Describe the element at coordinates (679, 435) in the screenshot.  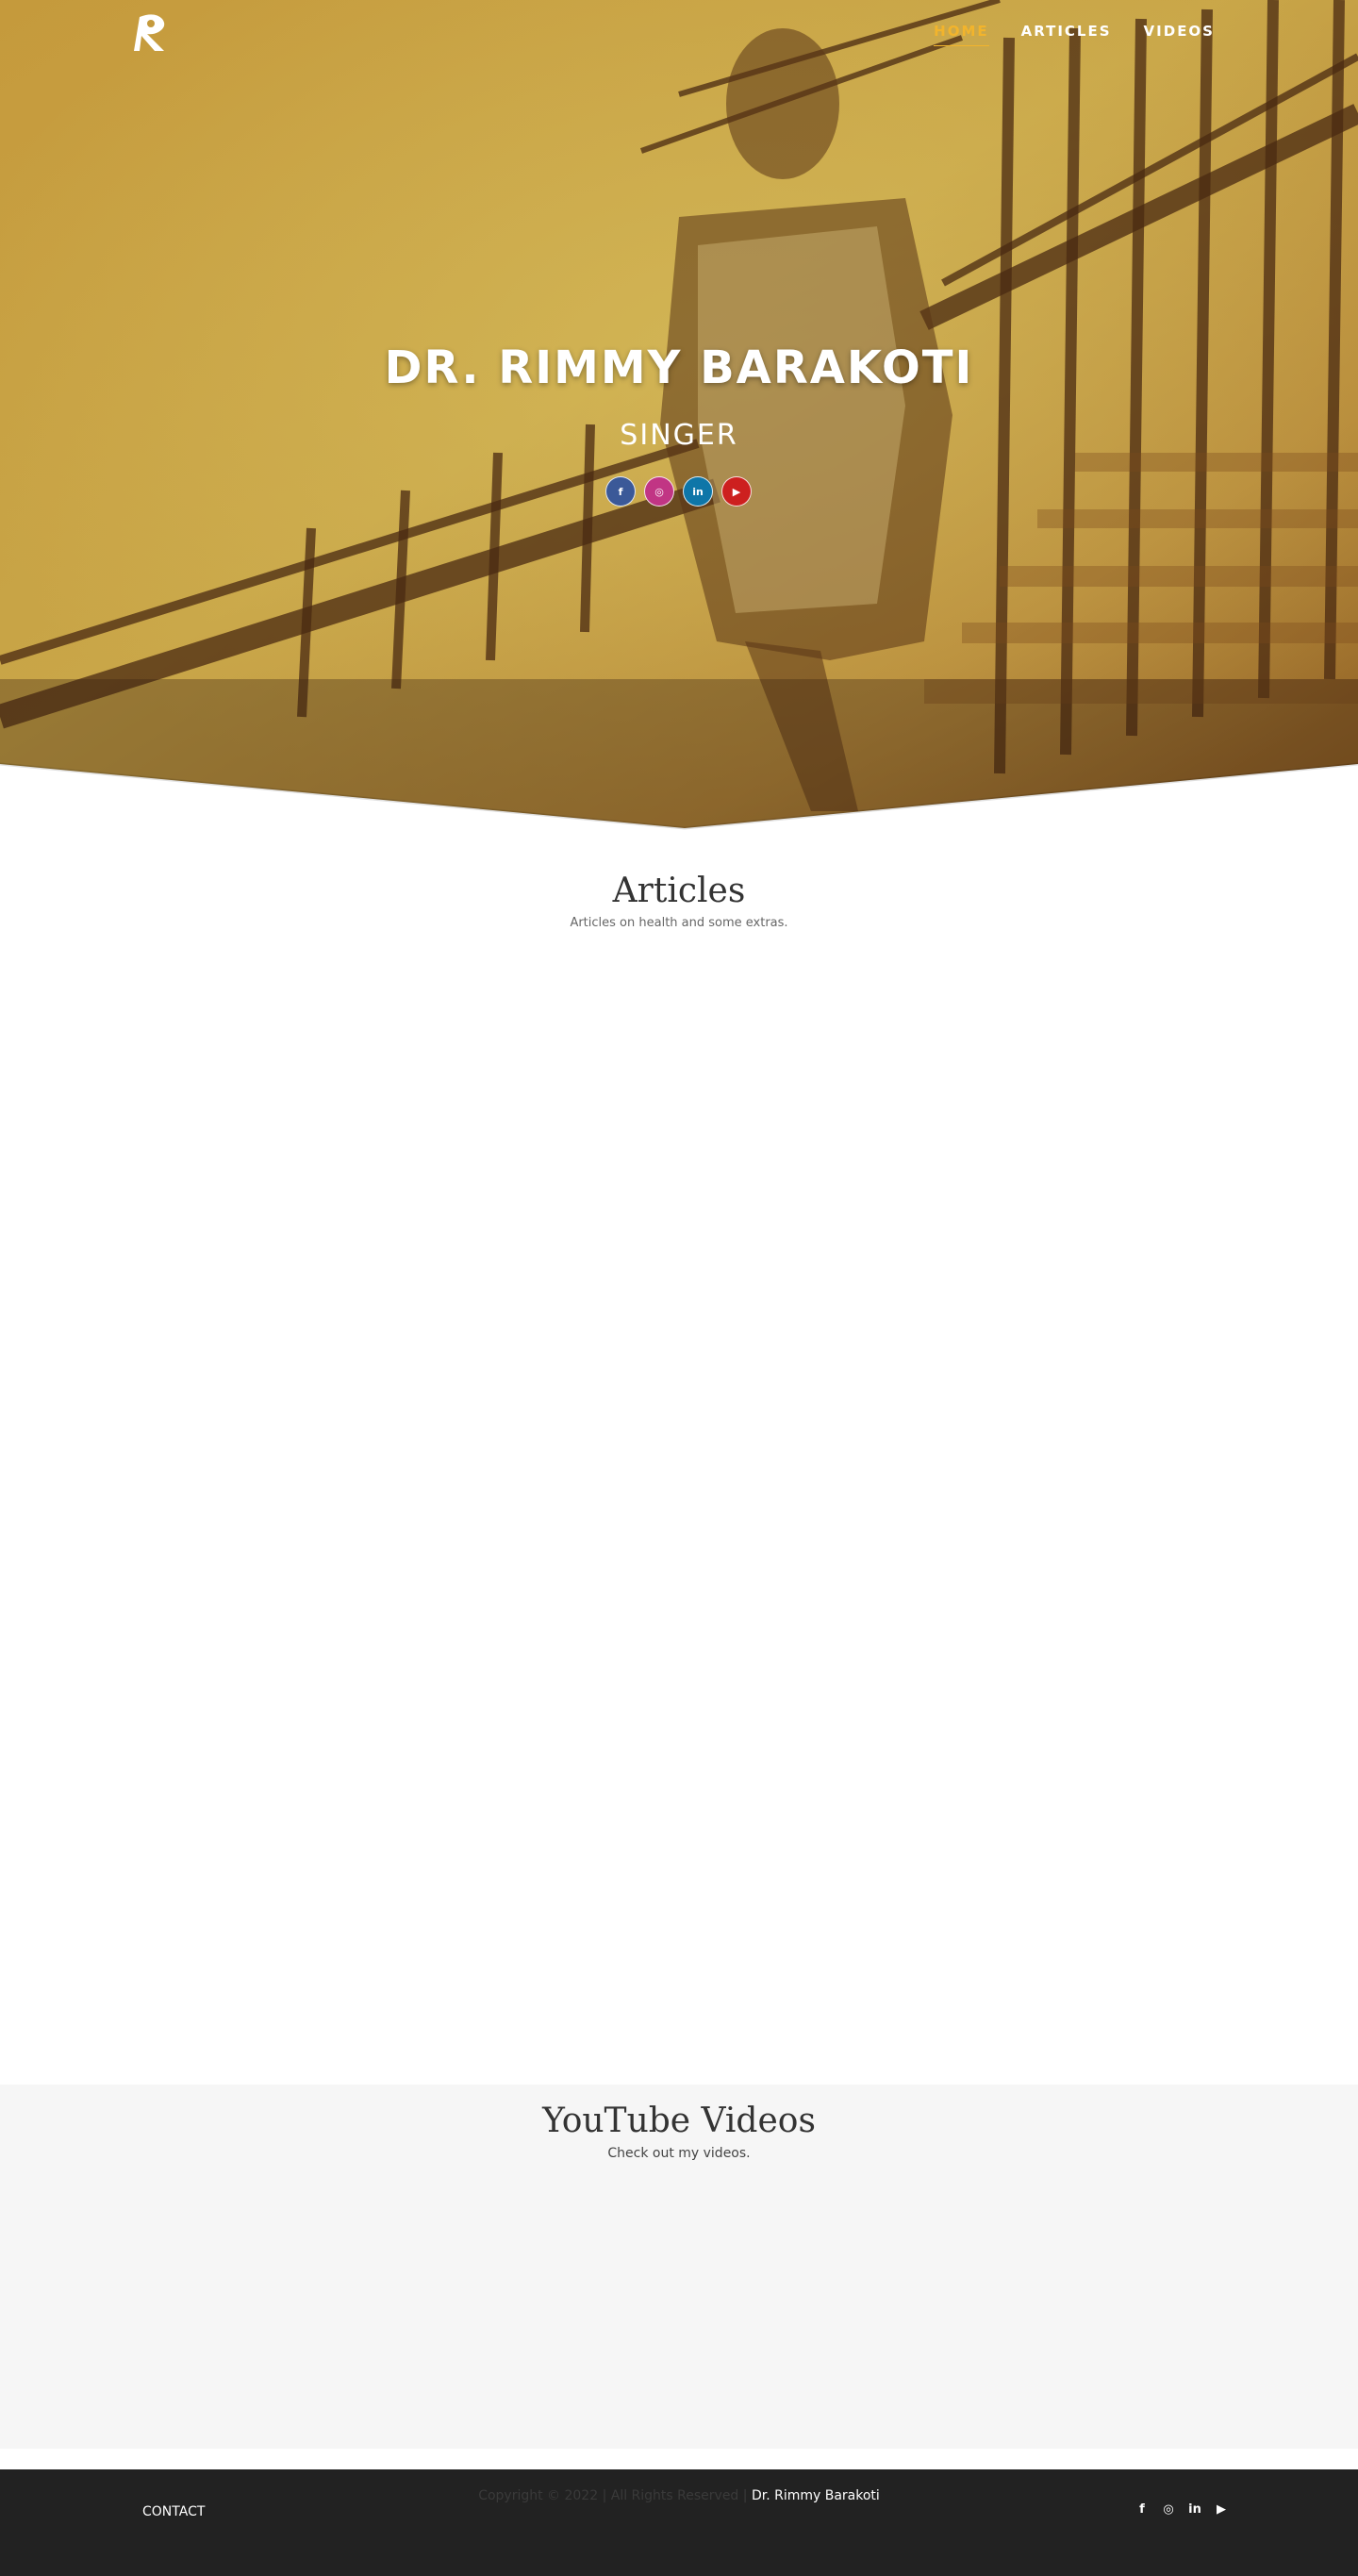
I see `hero-role: SINGER` at that location.